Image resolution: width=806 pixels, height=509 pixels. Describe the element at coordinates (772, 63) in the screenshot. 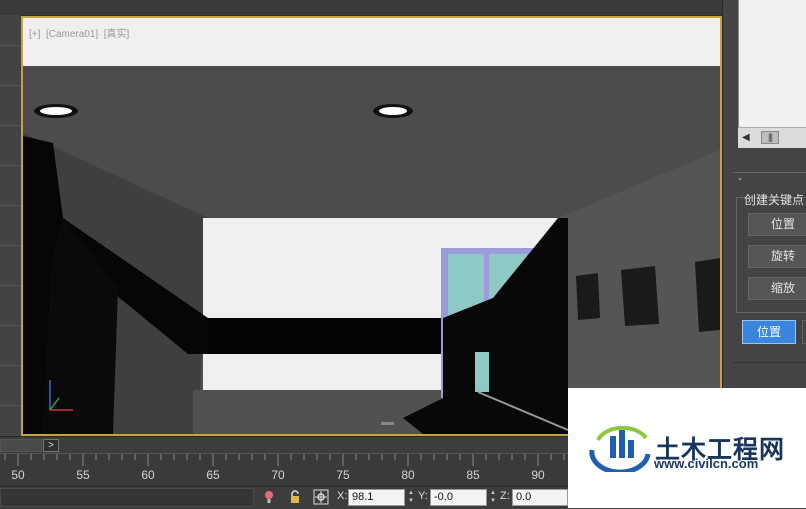

I see `track-list` at that location.